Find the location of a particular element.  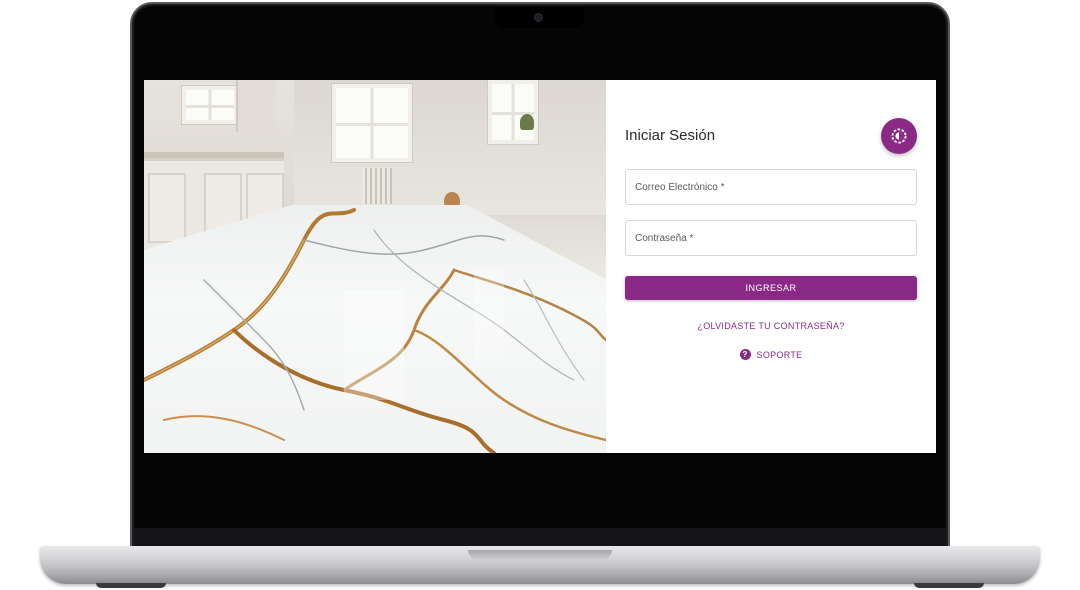

laptop-lid-notch is located at coordinates (540, 555).